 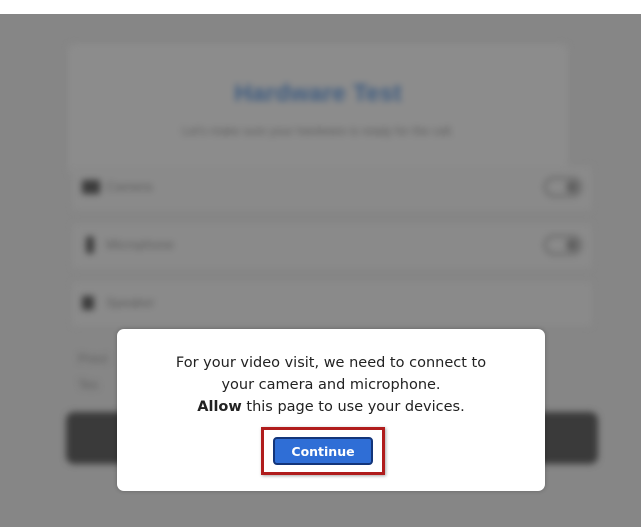 What do you see at coordinates (332, 188) in the screenshot?
I see `camera-row: Camera` at bounding box center [332, 188].